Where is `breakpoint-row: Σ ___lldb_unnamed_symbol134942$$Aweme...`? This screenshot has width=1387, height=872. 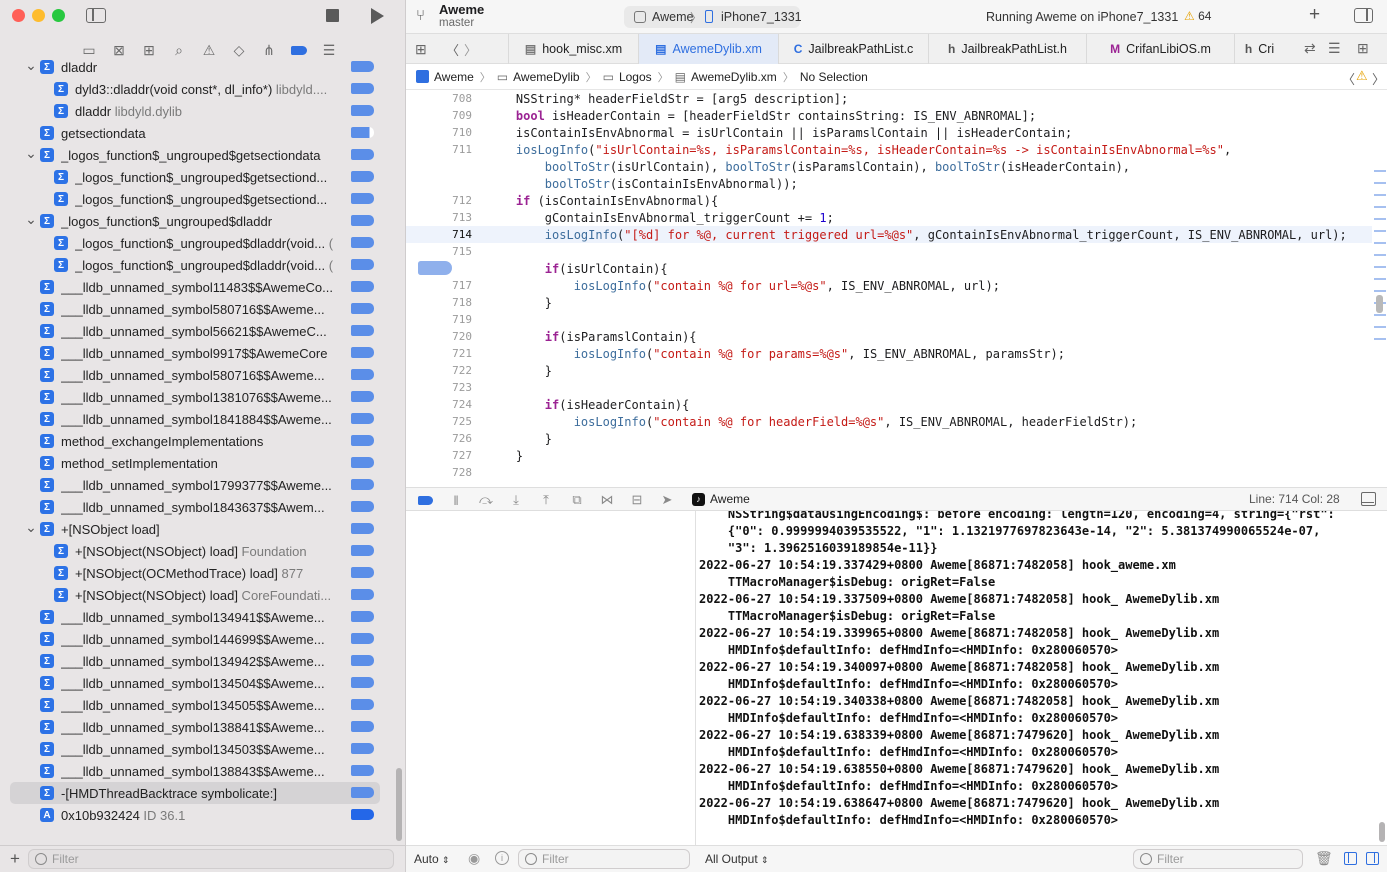 breakpoint-row: Σ ___lldb_unnamed_symbol134942$$Aweme... is located at coordinates (200, 661).